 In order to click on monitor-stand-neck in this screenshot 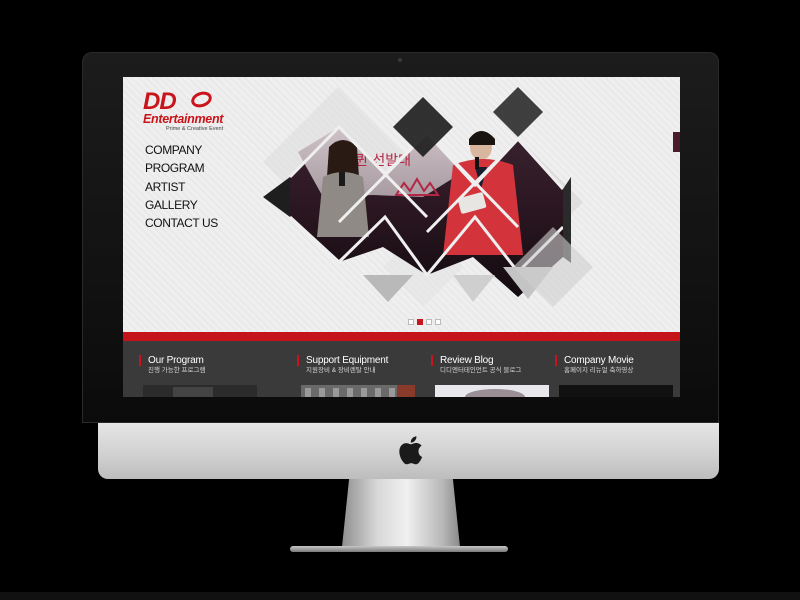, I will do `click(401, 513)`.